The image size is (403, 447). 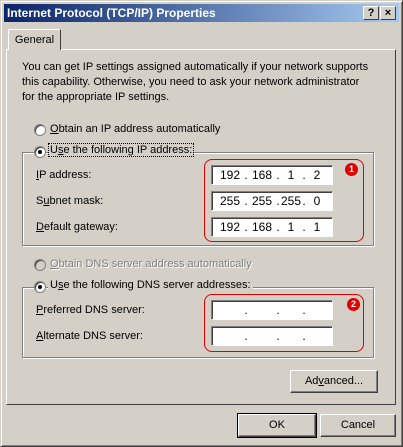 I want to click on default-gateway-label: Default gateway:, so click(x=77, y=227).